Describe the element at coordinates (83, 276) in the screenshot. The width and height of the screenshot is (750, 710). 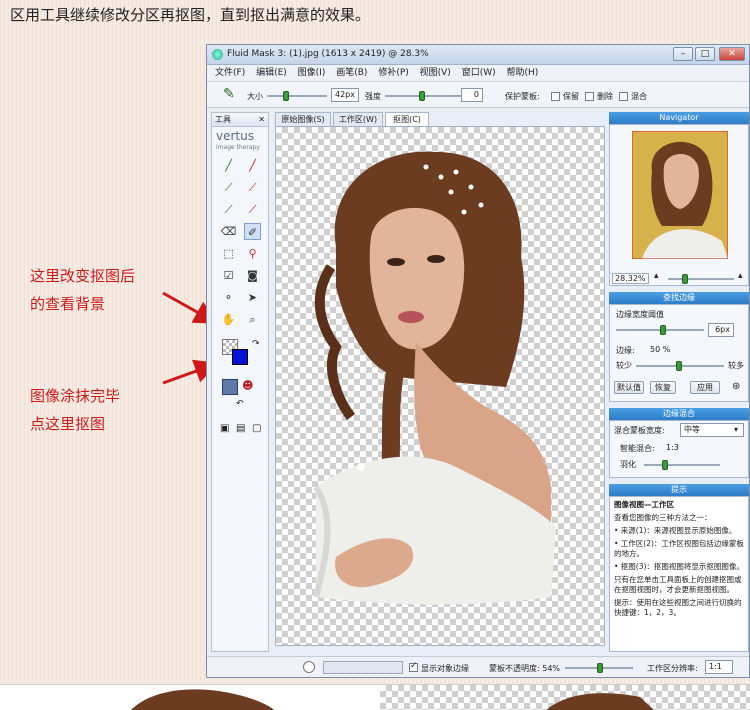
I see `annotation-background-line1: 这里改变抠图后` at that location.